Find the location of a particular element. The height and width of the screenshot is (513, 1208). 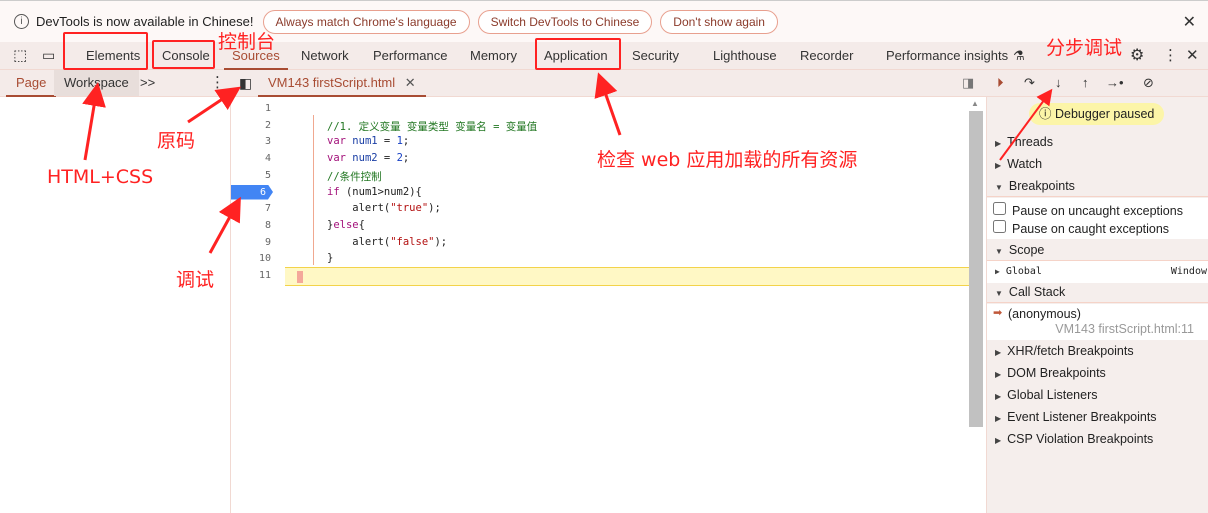

arrow-application is located at coordinates (608, 104).